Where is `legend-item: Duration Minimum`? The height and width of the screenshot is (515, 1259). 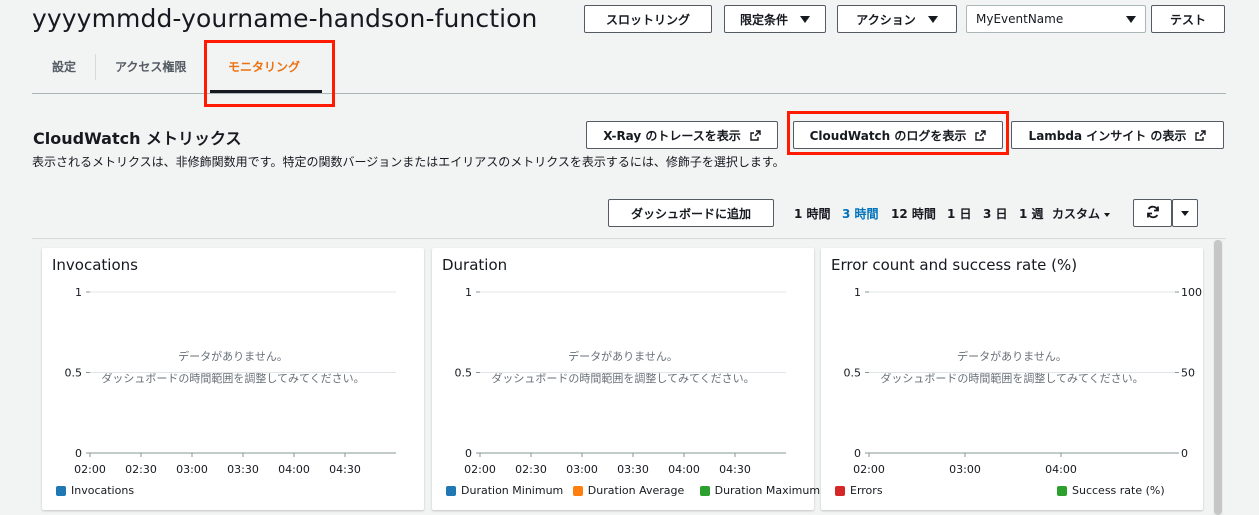 legend-item: Duration Minimum is located at coordinates (504, 490).